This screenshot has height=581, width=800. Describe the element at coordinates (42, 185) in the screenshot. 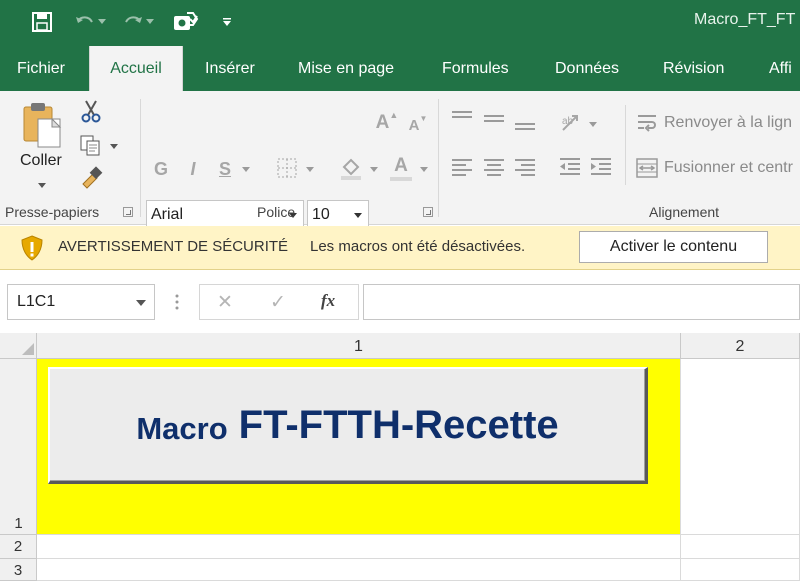

I see `paste-dropdown-icon` at that location.